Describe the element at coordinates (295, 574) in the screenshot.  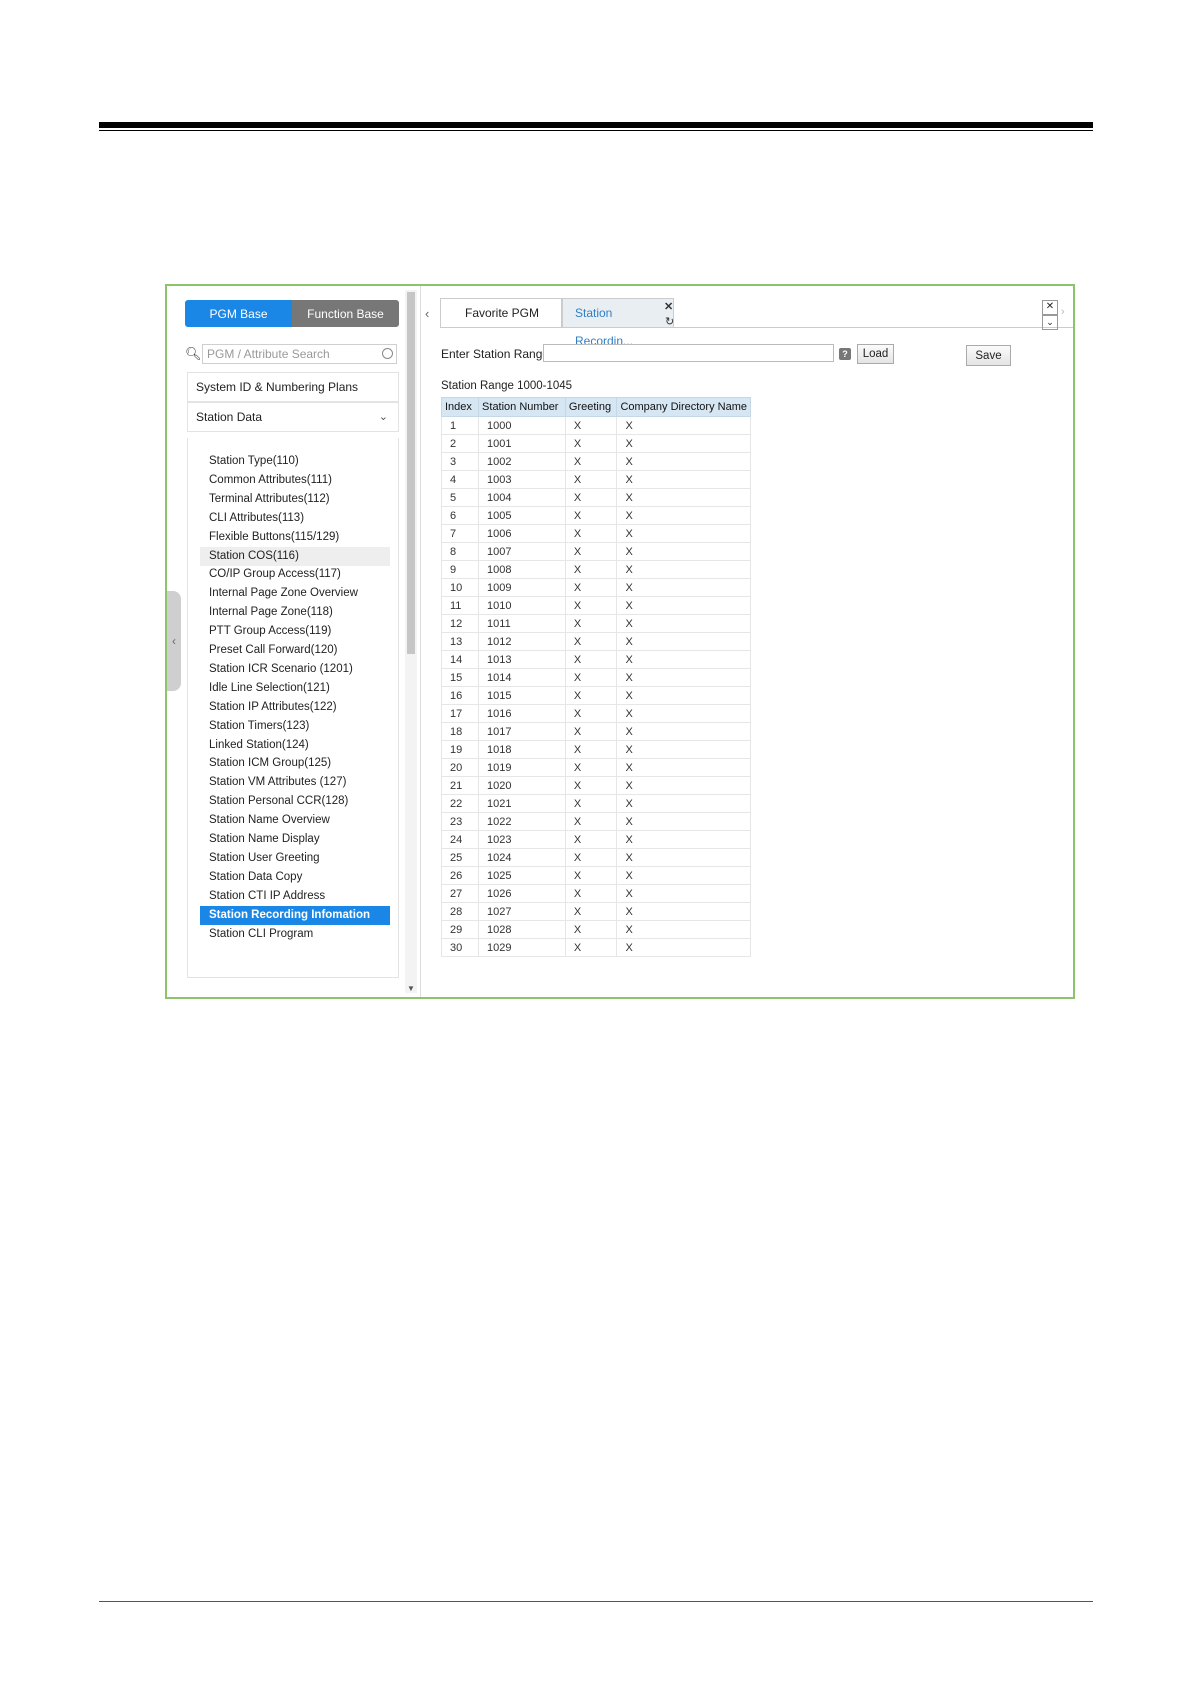
I see `sidebar-item: CO/IP Group Access(117)` at that location.